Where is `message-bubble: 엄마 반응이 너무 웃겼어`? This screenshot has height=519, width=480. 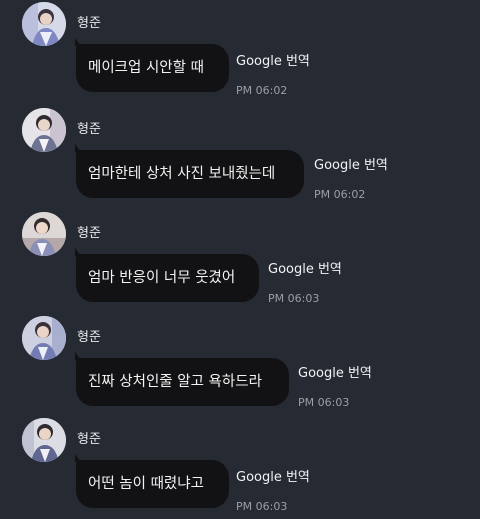 message-bubble: 엄마 반응이 너무 웃겼어 is located at coordinates (167, 275).